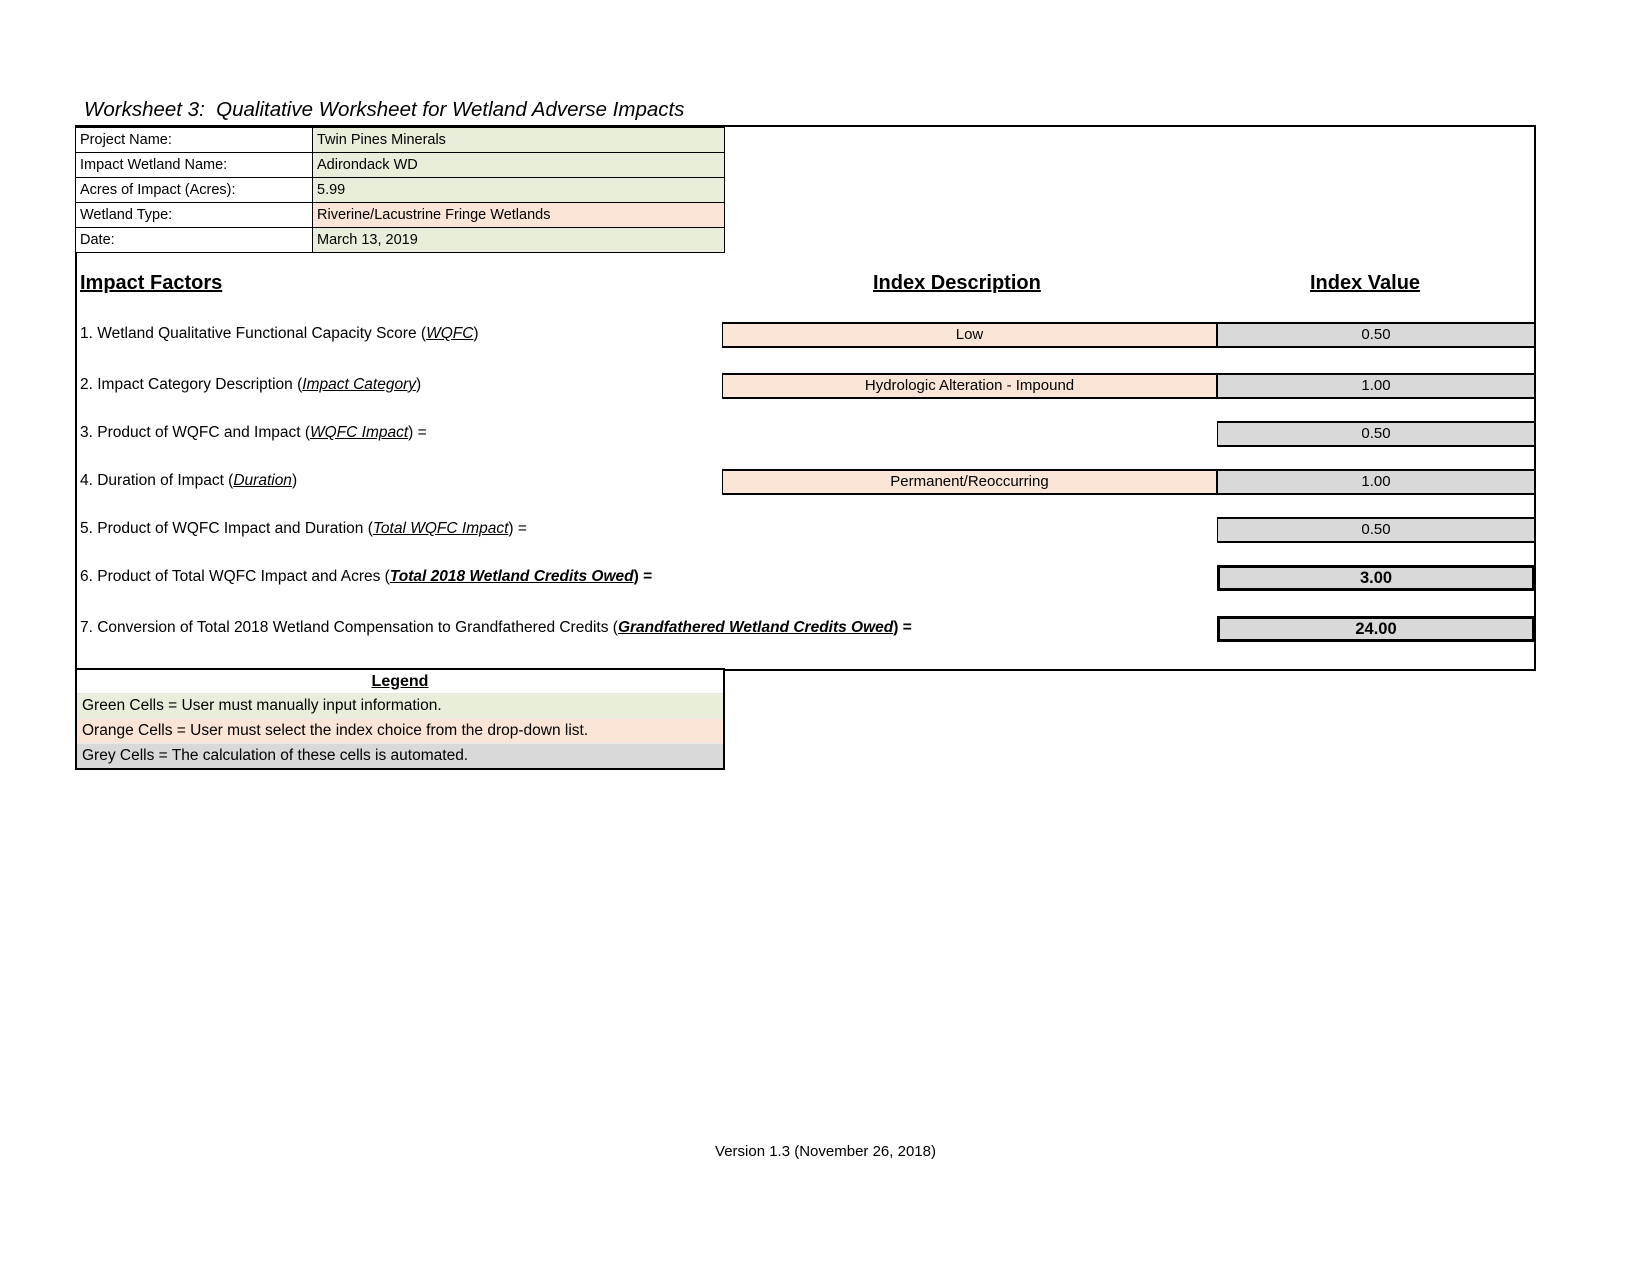 The height and width of the screenshot is (1278, 1651). Describe the element at coordinates (450, 333) in the screenshot. I see `factor-term: WQFC` at that location.